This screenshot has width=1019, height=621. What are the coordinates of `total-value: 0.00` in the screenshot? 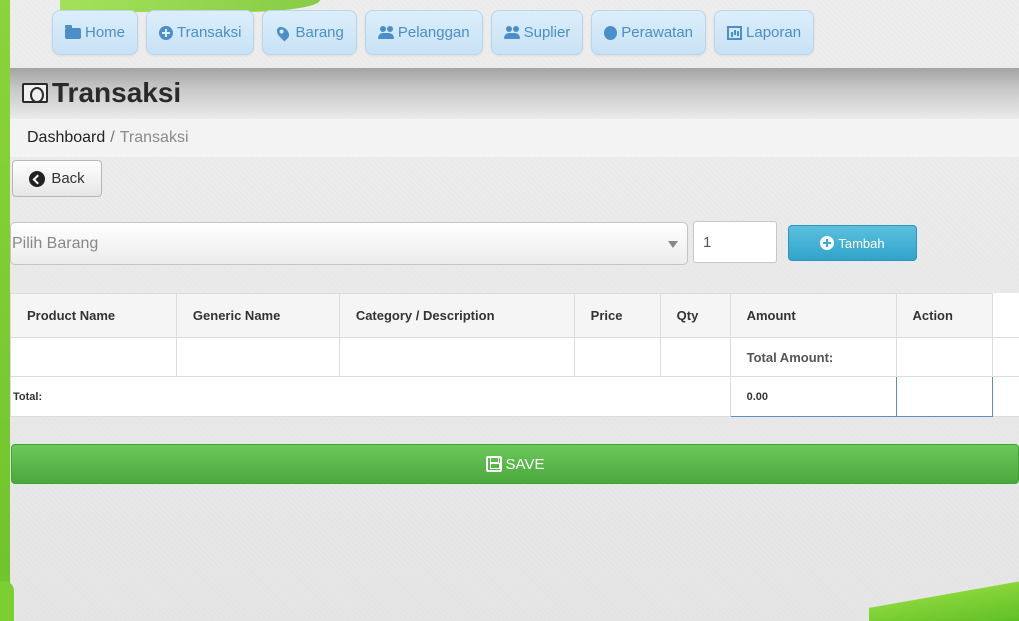 It's located at (813, 396).